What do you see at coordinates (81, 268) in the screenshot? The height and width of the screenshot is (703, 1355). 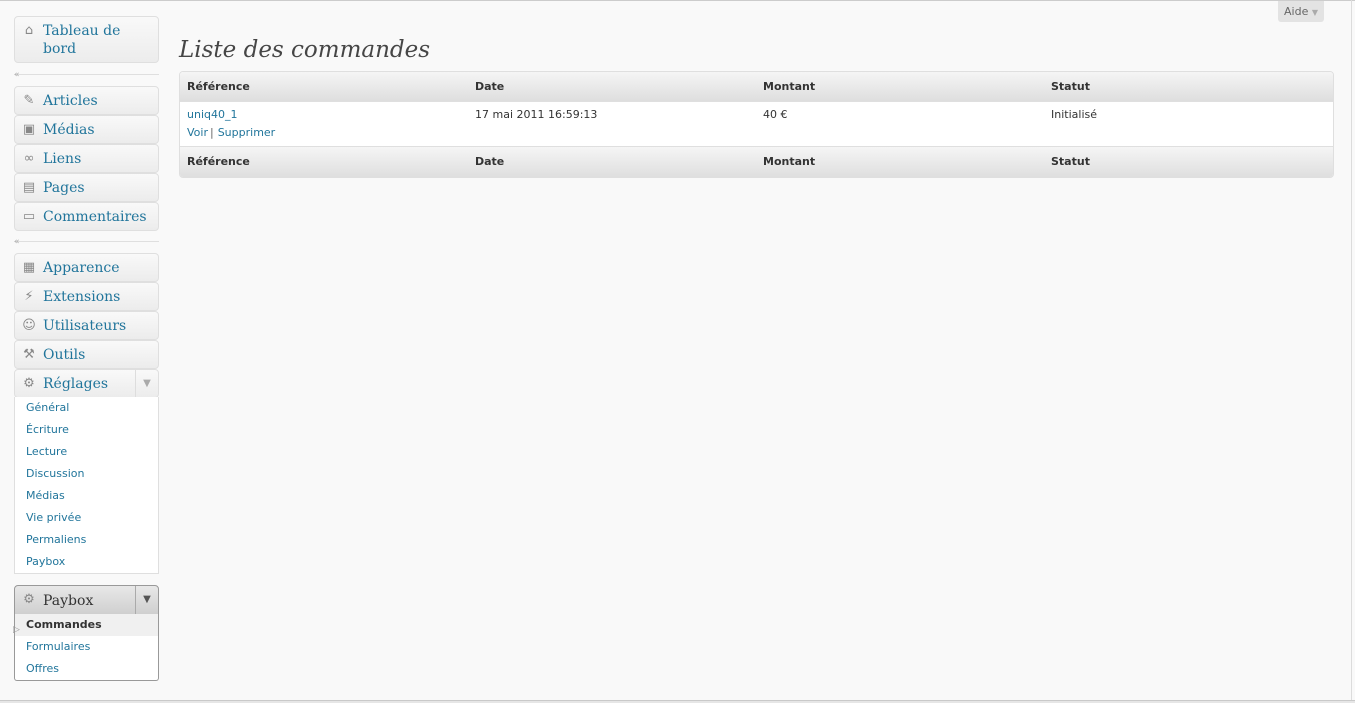 I see `menu-apparence-label: Apparence` at bounding box center [81, 268].